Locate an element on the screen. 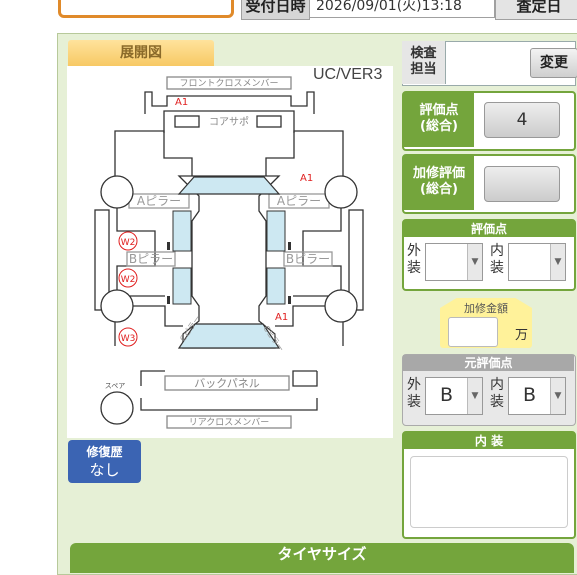 Image resolution: width=577 pixels, height=575 pixels. right-rear-door-glass is located at coordinates (276, 286).